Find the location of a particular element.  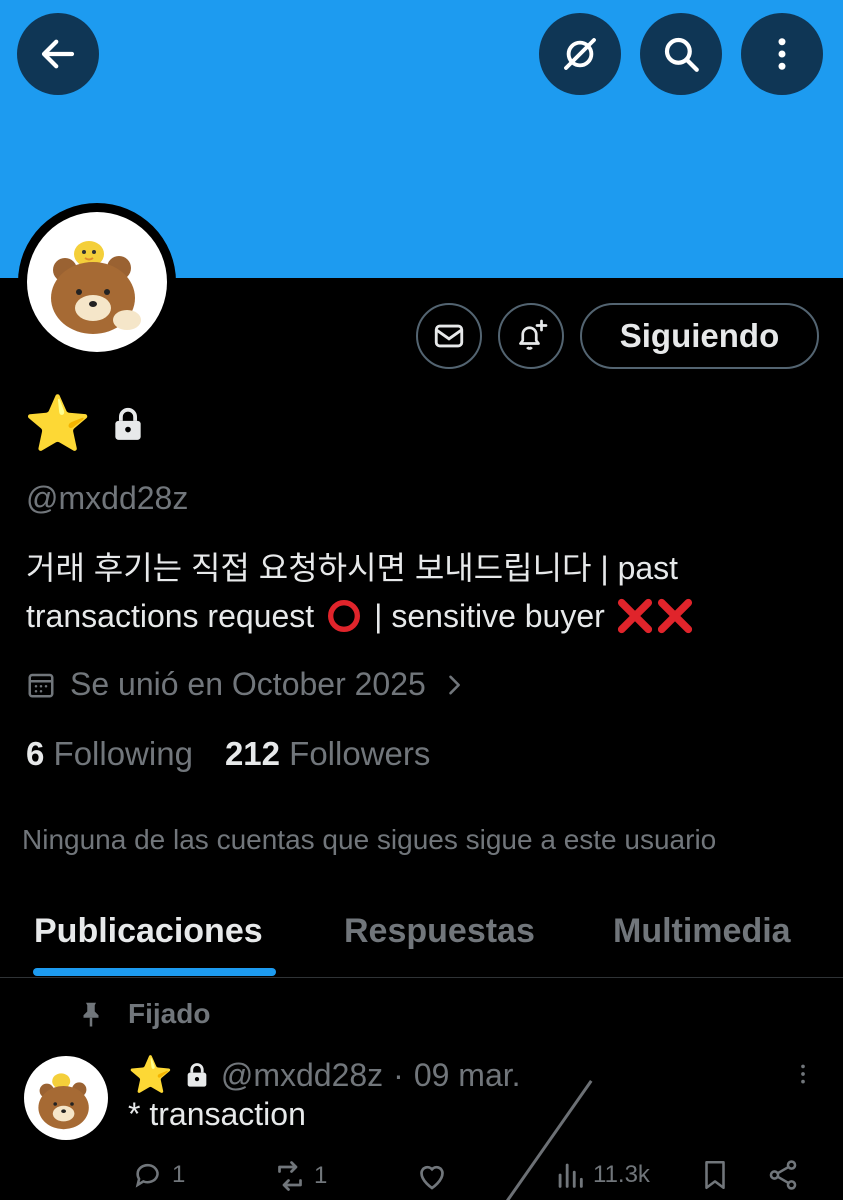

search-button is located at coordinates (681, 54).